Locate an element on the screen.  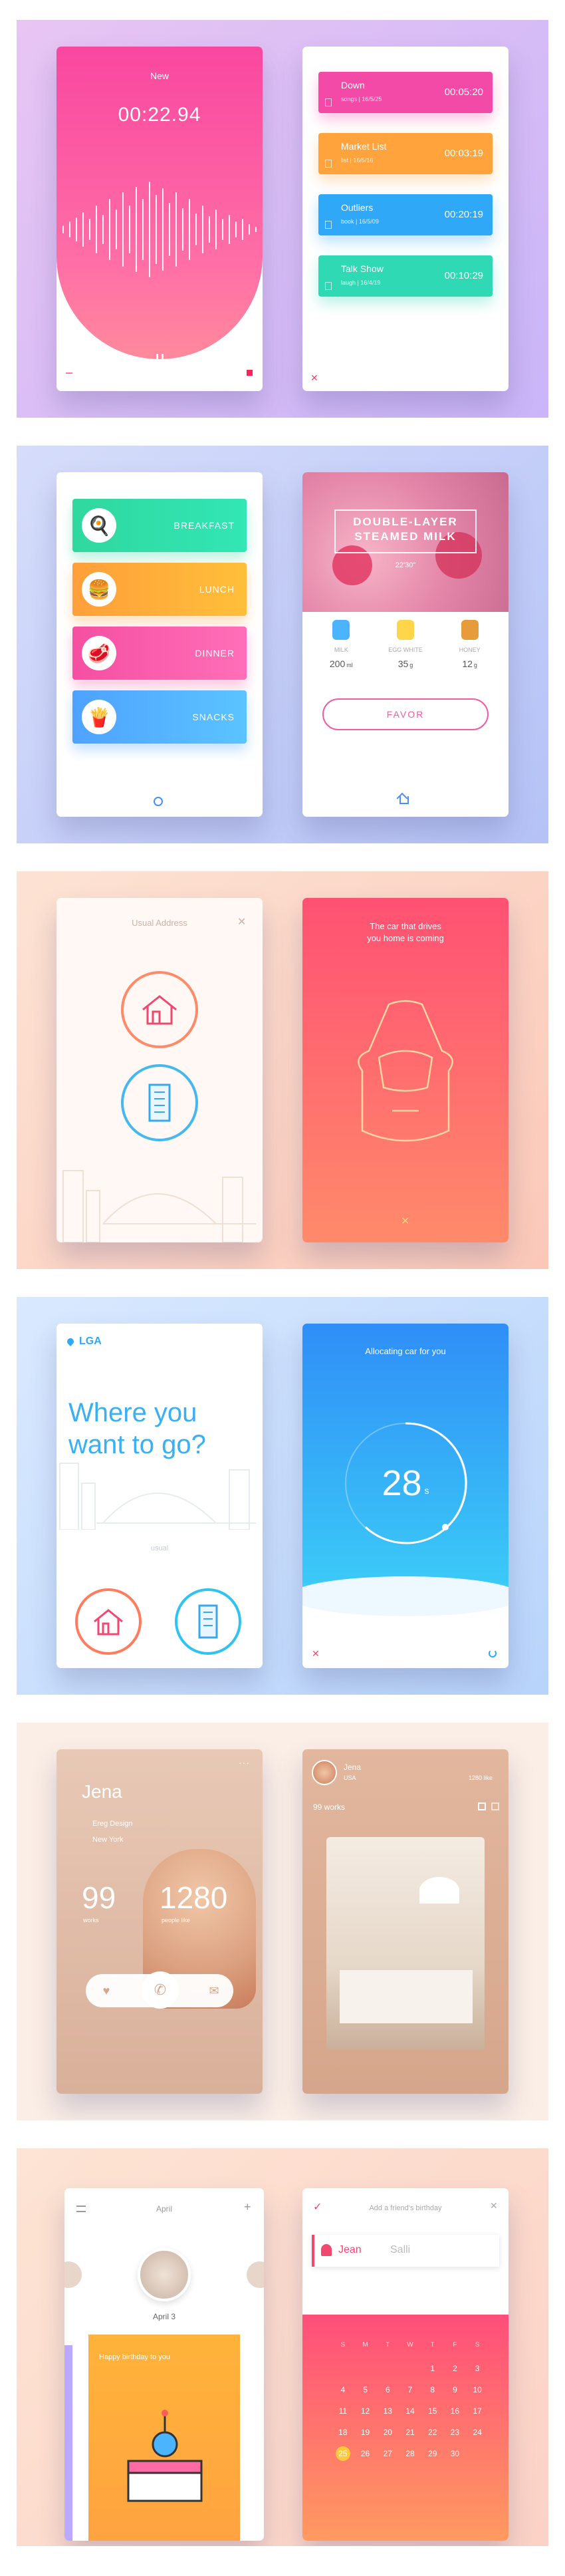
car-headline: The car that drives you home is coming is located at coordinates (405, 932).